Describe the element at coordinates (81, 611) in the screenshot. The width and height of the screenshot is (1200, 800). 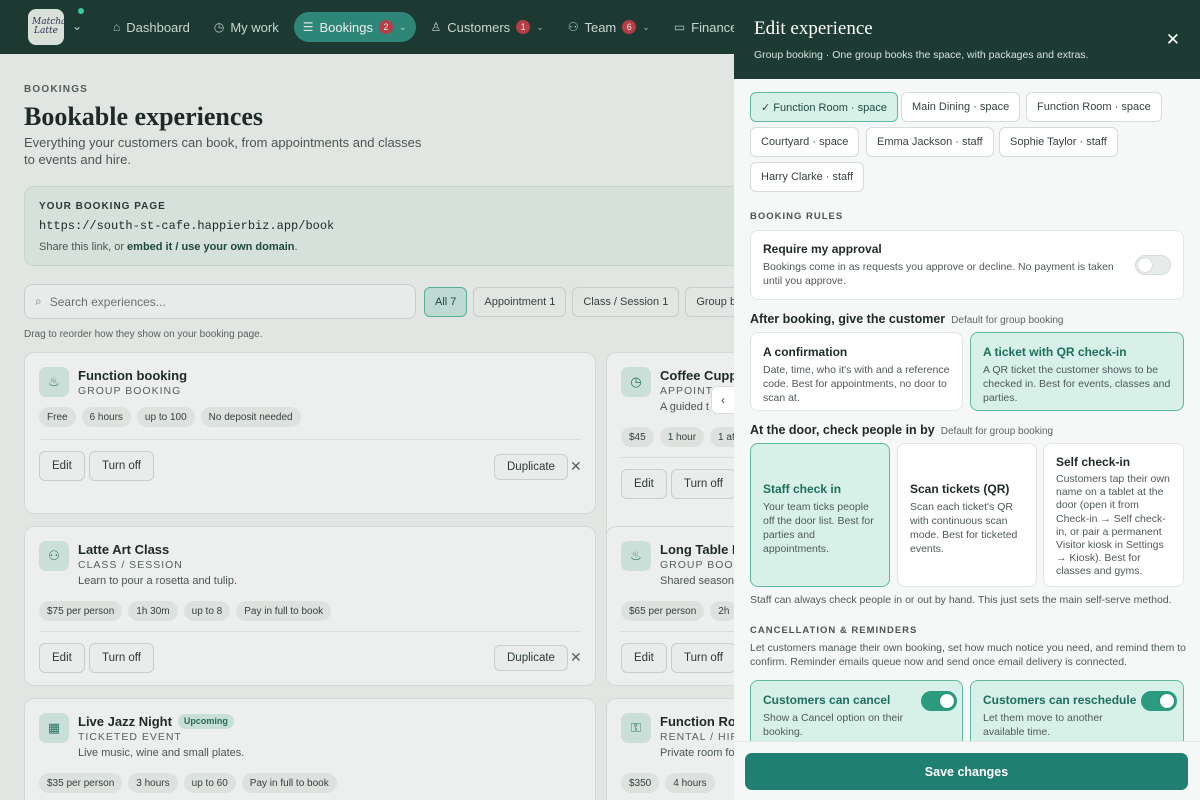
I see `price-pill: $75 per person` at that location.